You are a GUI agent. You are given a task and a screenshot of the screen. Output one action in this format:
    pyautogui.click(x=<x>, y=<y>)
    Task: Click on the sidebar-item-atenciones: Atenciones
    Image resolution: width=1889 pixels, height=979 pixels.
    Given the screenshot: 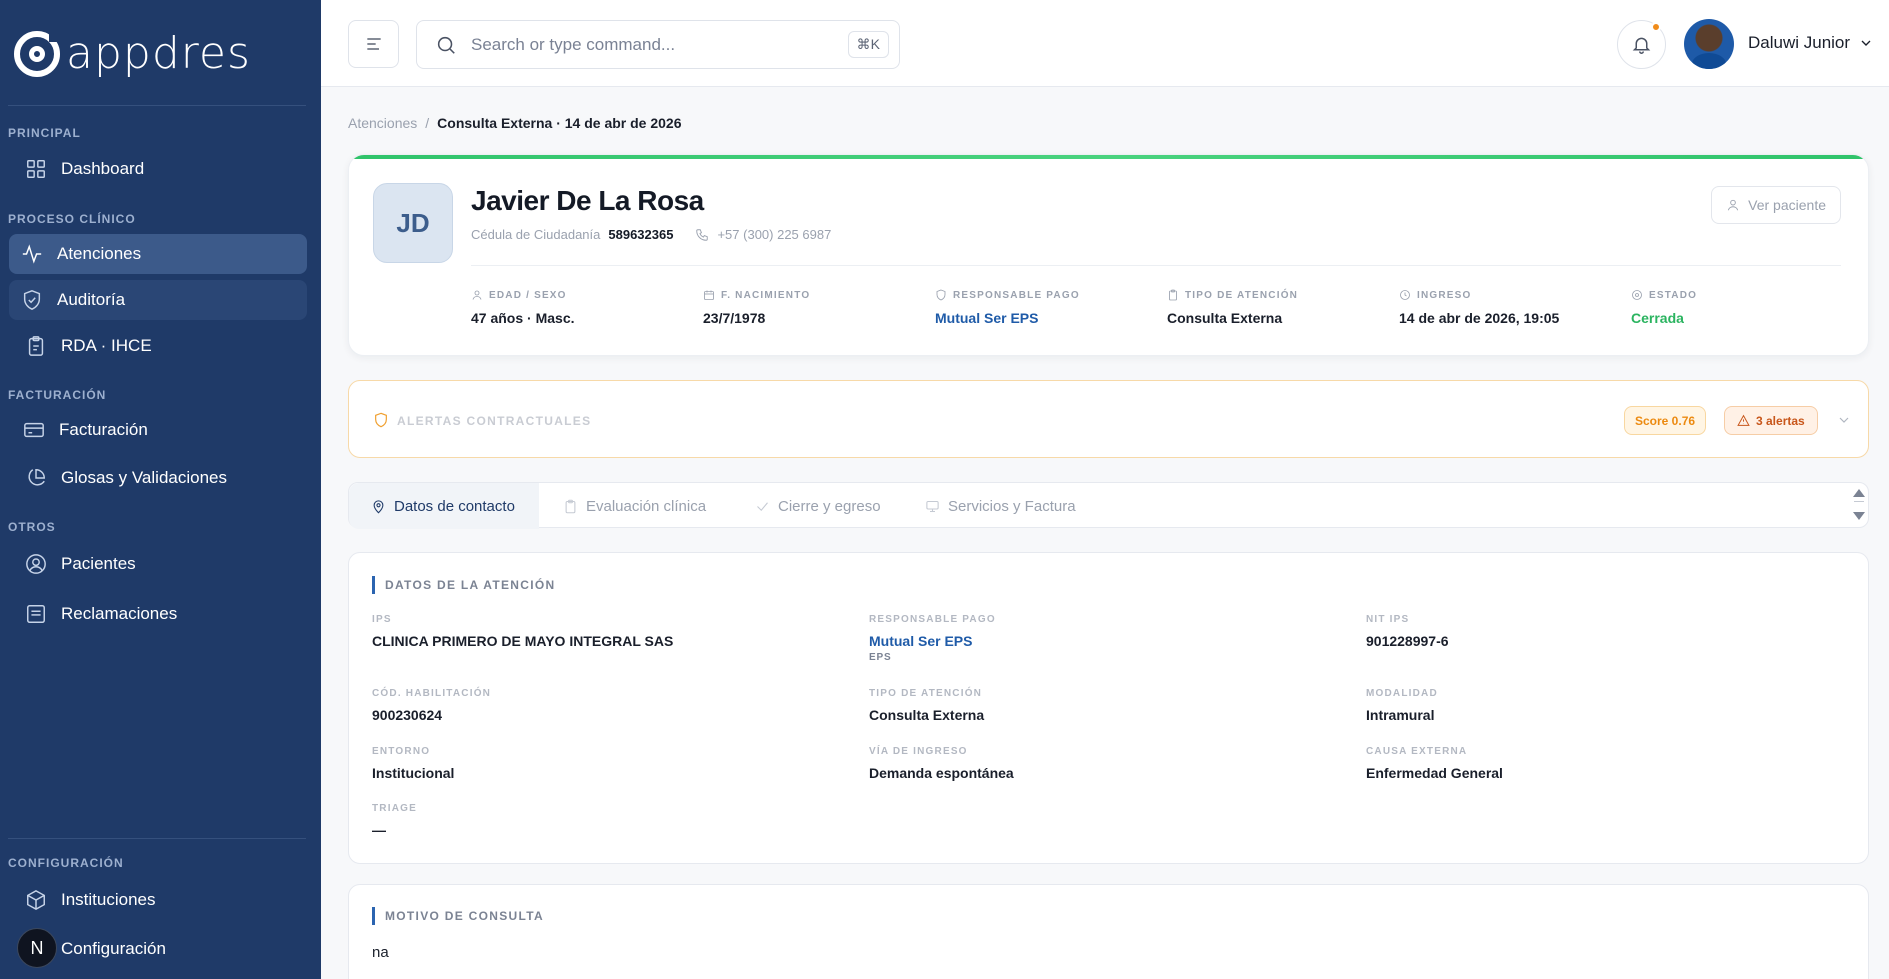 What is the action you would take?
    pyautogui.click(x=158, y=254)
    